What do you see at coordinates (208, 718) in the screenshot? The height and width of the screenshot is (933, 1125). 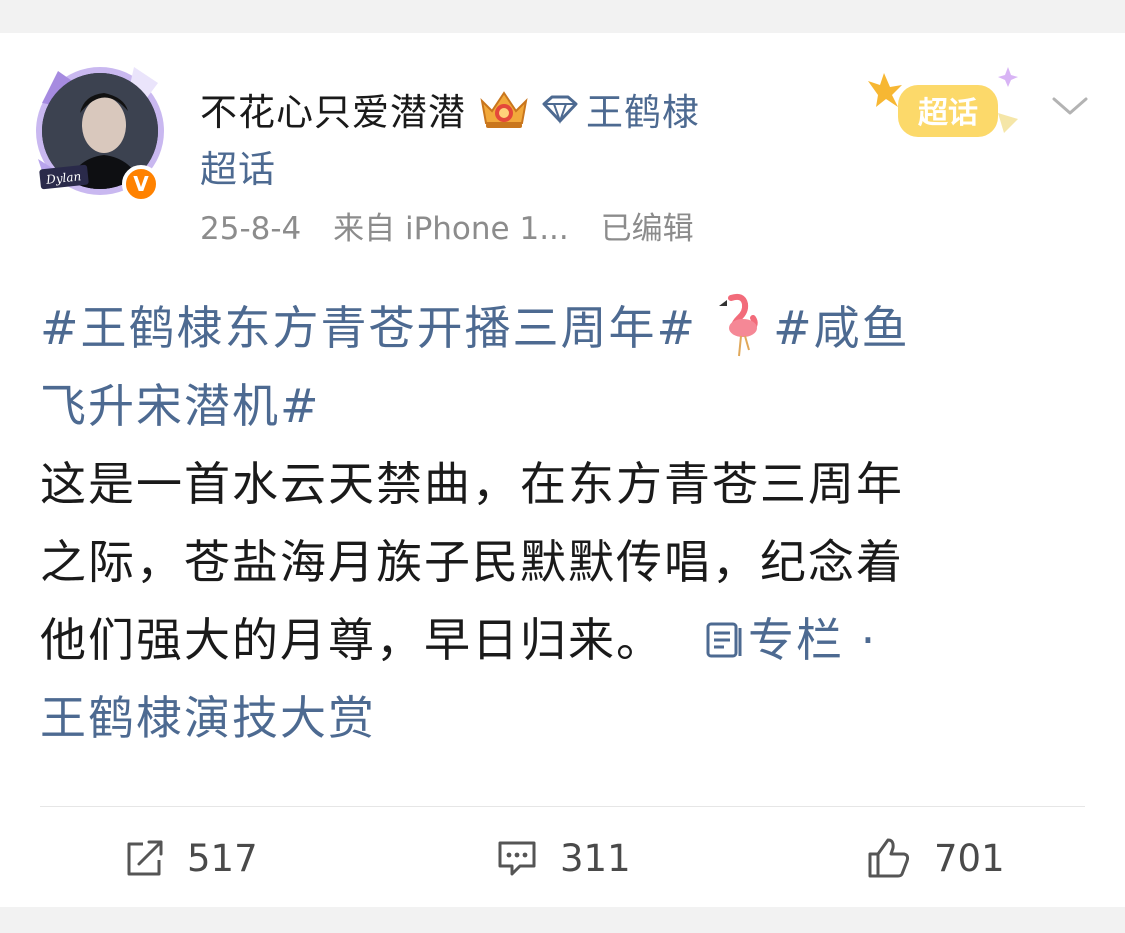 I see `column-title-link: 王鹤棣演技大赏` at bounding box center [208, 718].